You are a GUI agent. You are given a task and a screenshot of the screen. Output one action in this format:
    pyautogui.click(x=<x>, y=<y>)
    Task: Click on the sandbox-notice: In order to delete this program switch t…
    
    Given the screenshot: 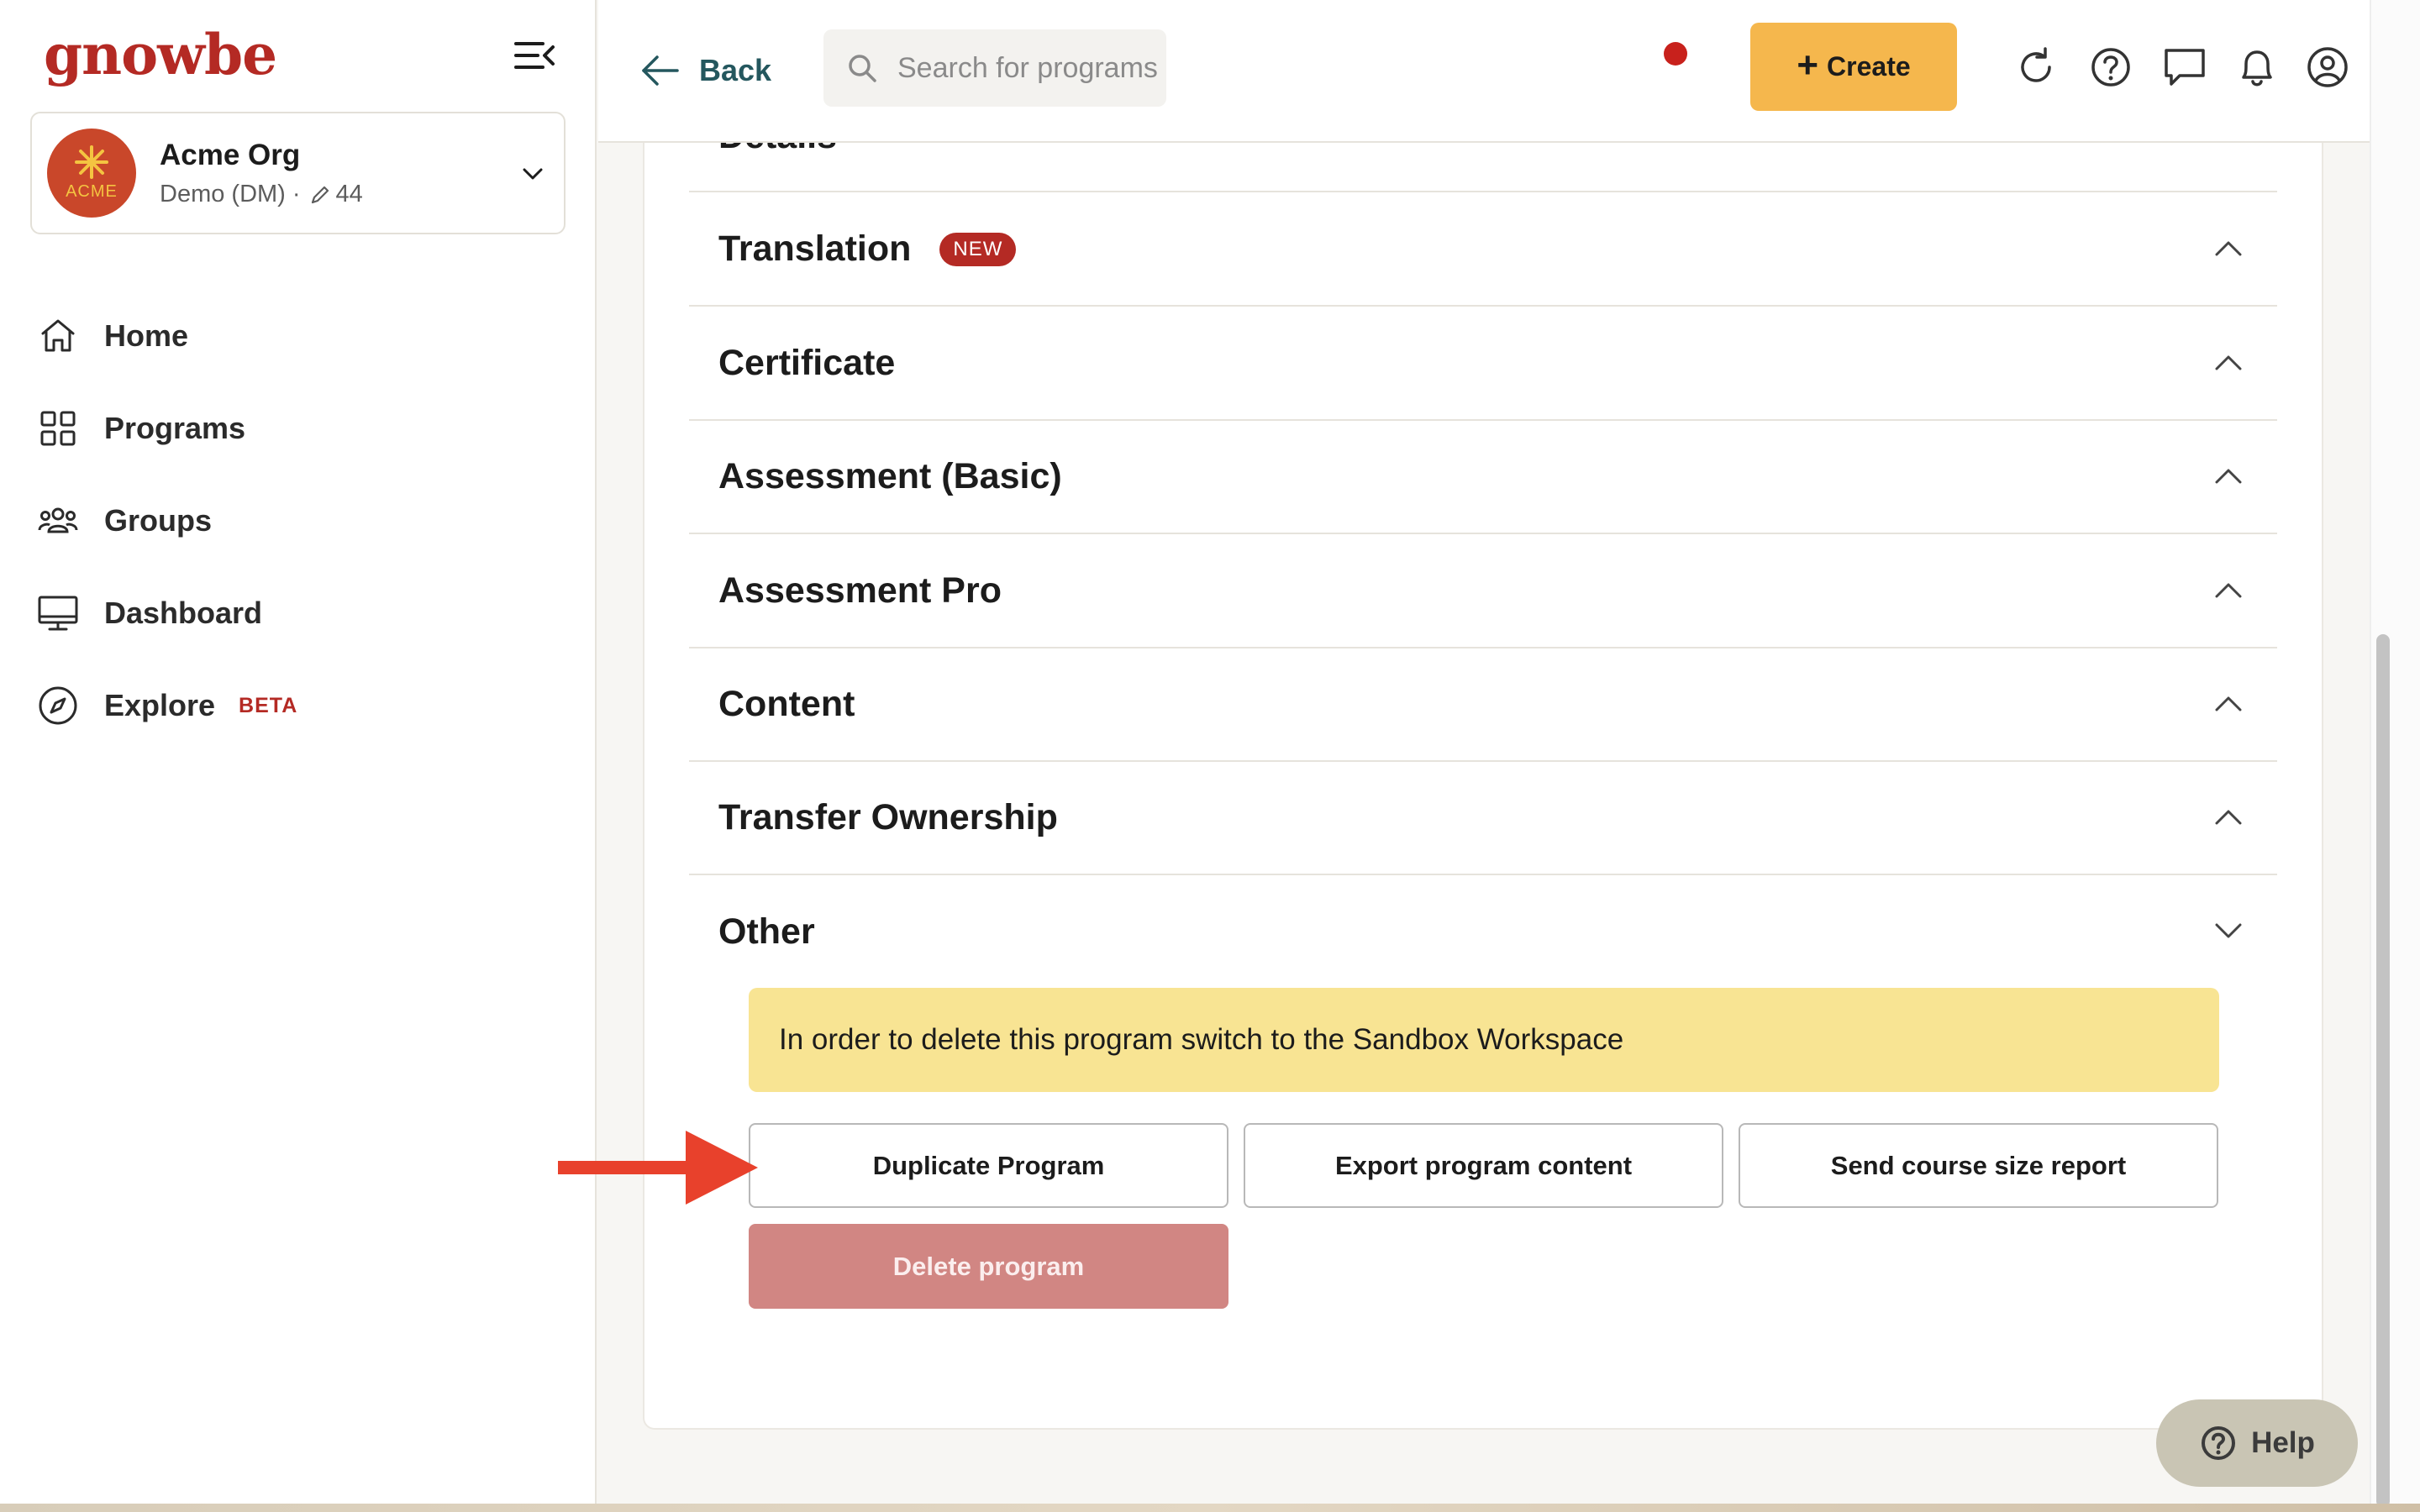 What is the action you would take?
    pyautogui.click(x=1484, y=1040)
    